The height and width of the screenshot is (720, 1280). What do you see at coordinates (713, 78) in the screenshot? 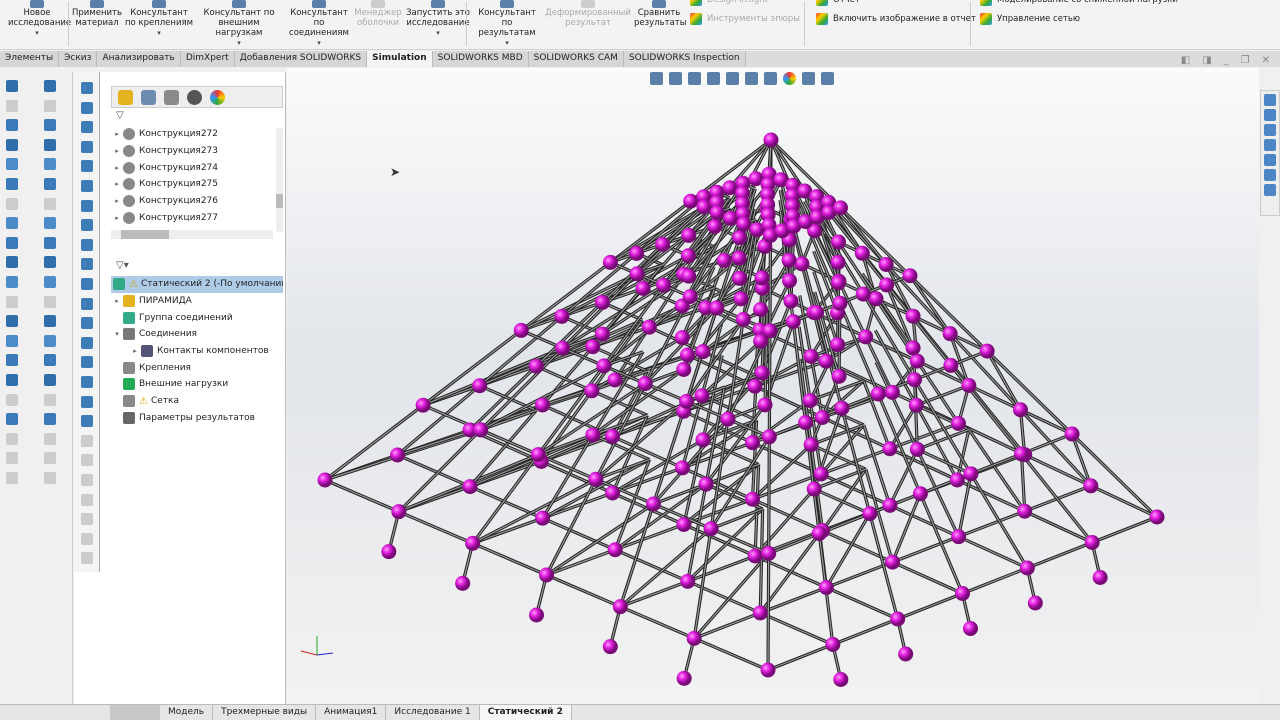
I see `section-view-icon` at bounding box center [713, 78].